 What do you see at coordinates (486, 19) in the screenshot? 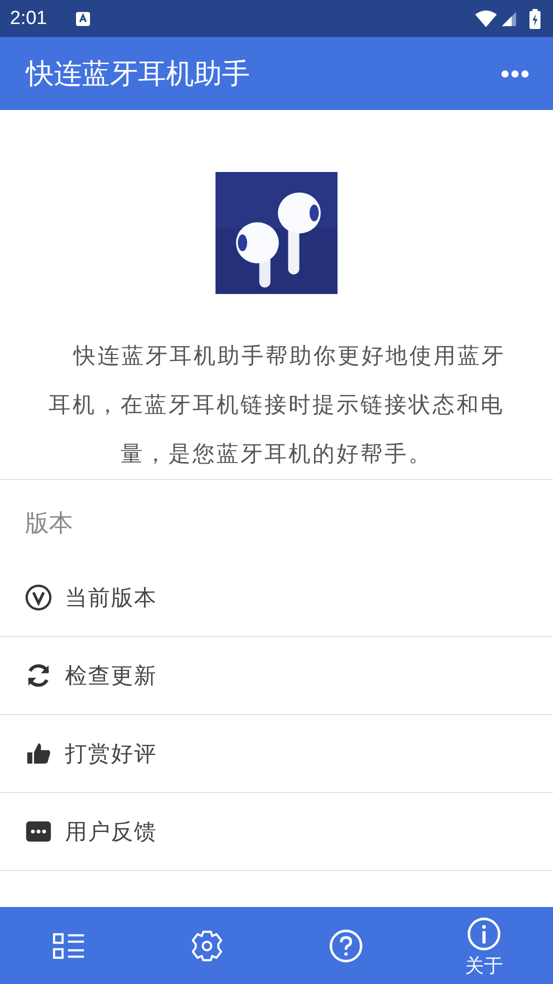
I see `wifi-icon` at bounding box center [486, 19].